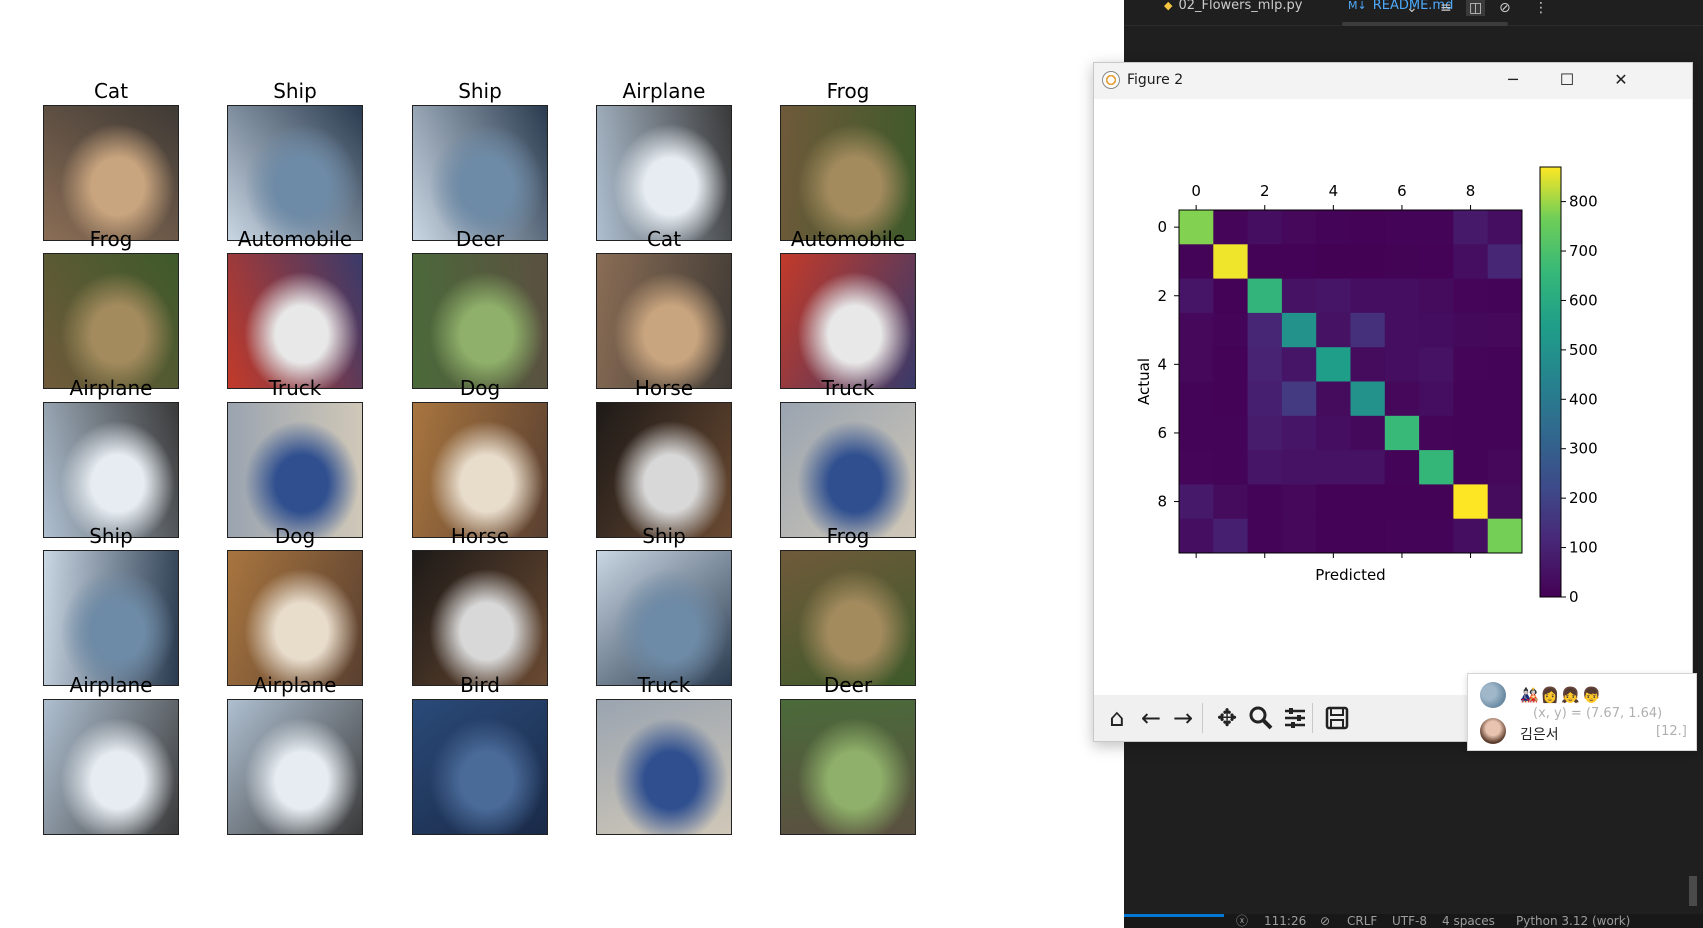 This screenshot has height=928, width=1703. I want to click on tab-flowers-mlp: ◆ 02_Flowers_mlp.py, so click(1233, 13).